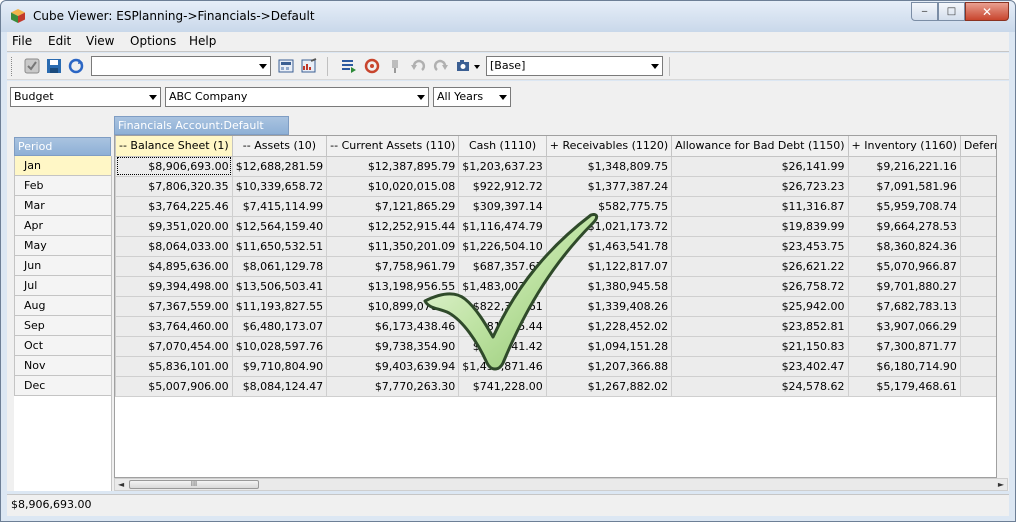  What do you see at coordinates (760, 286) in the screenshot?
I see `data-cell: $26,758.72` at bounding box center [760, 286].